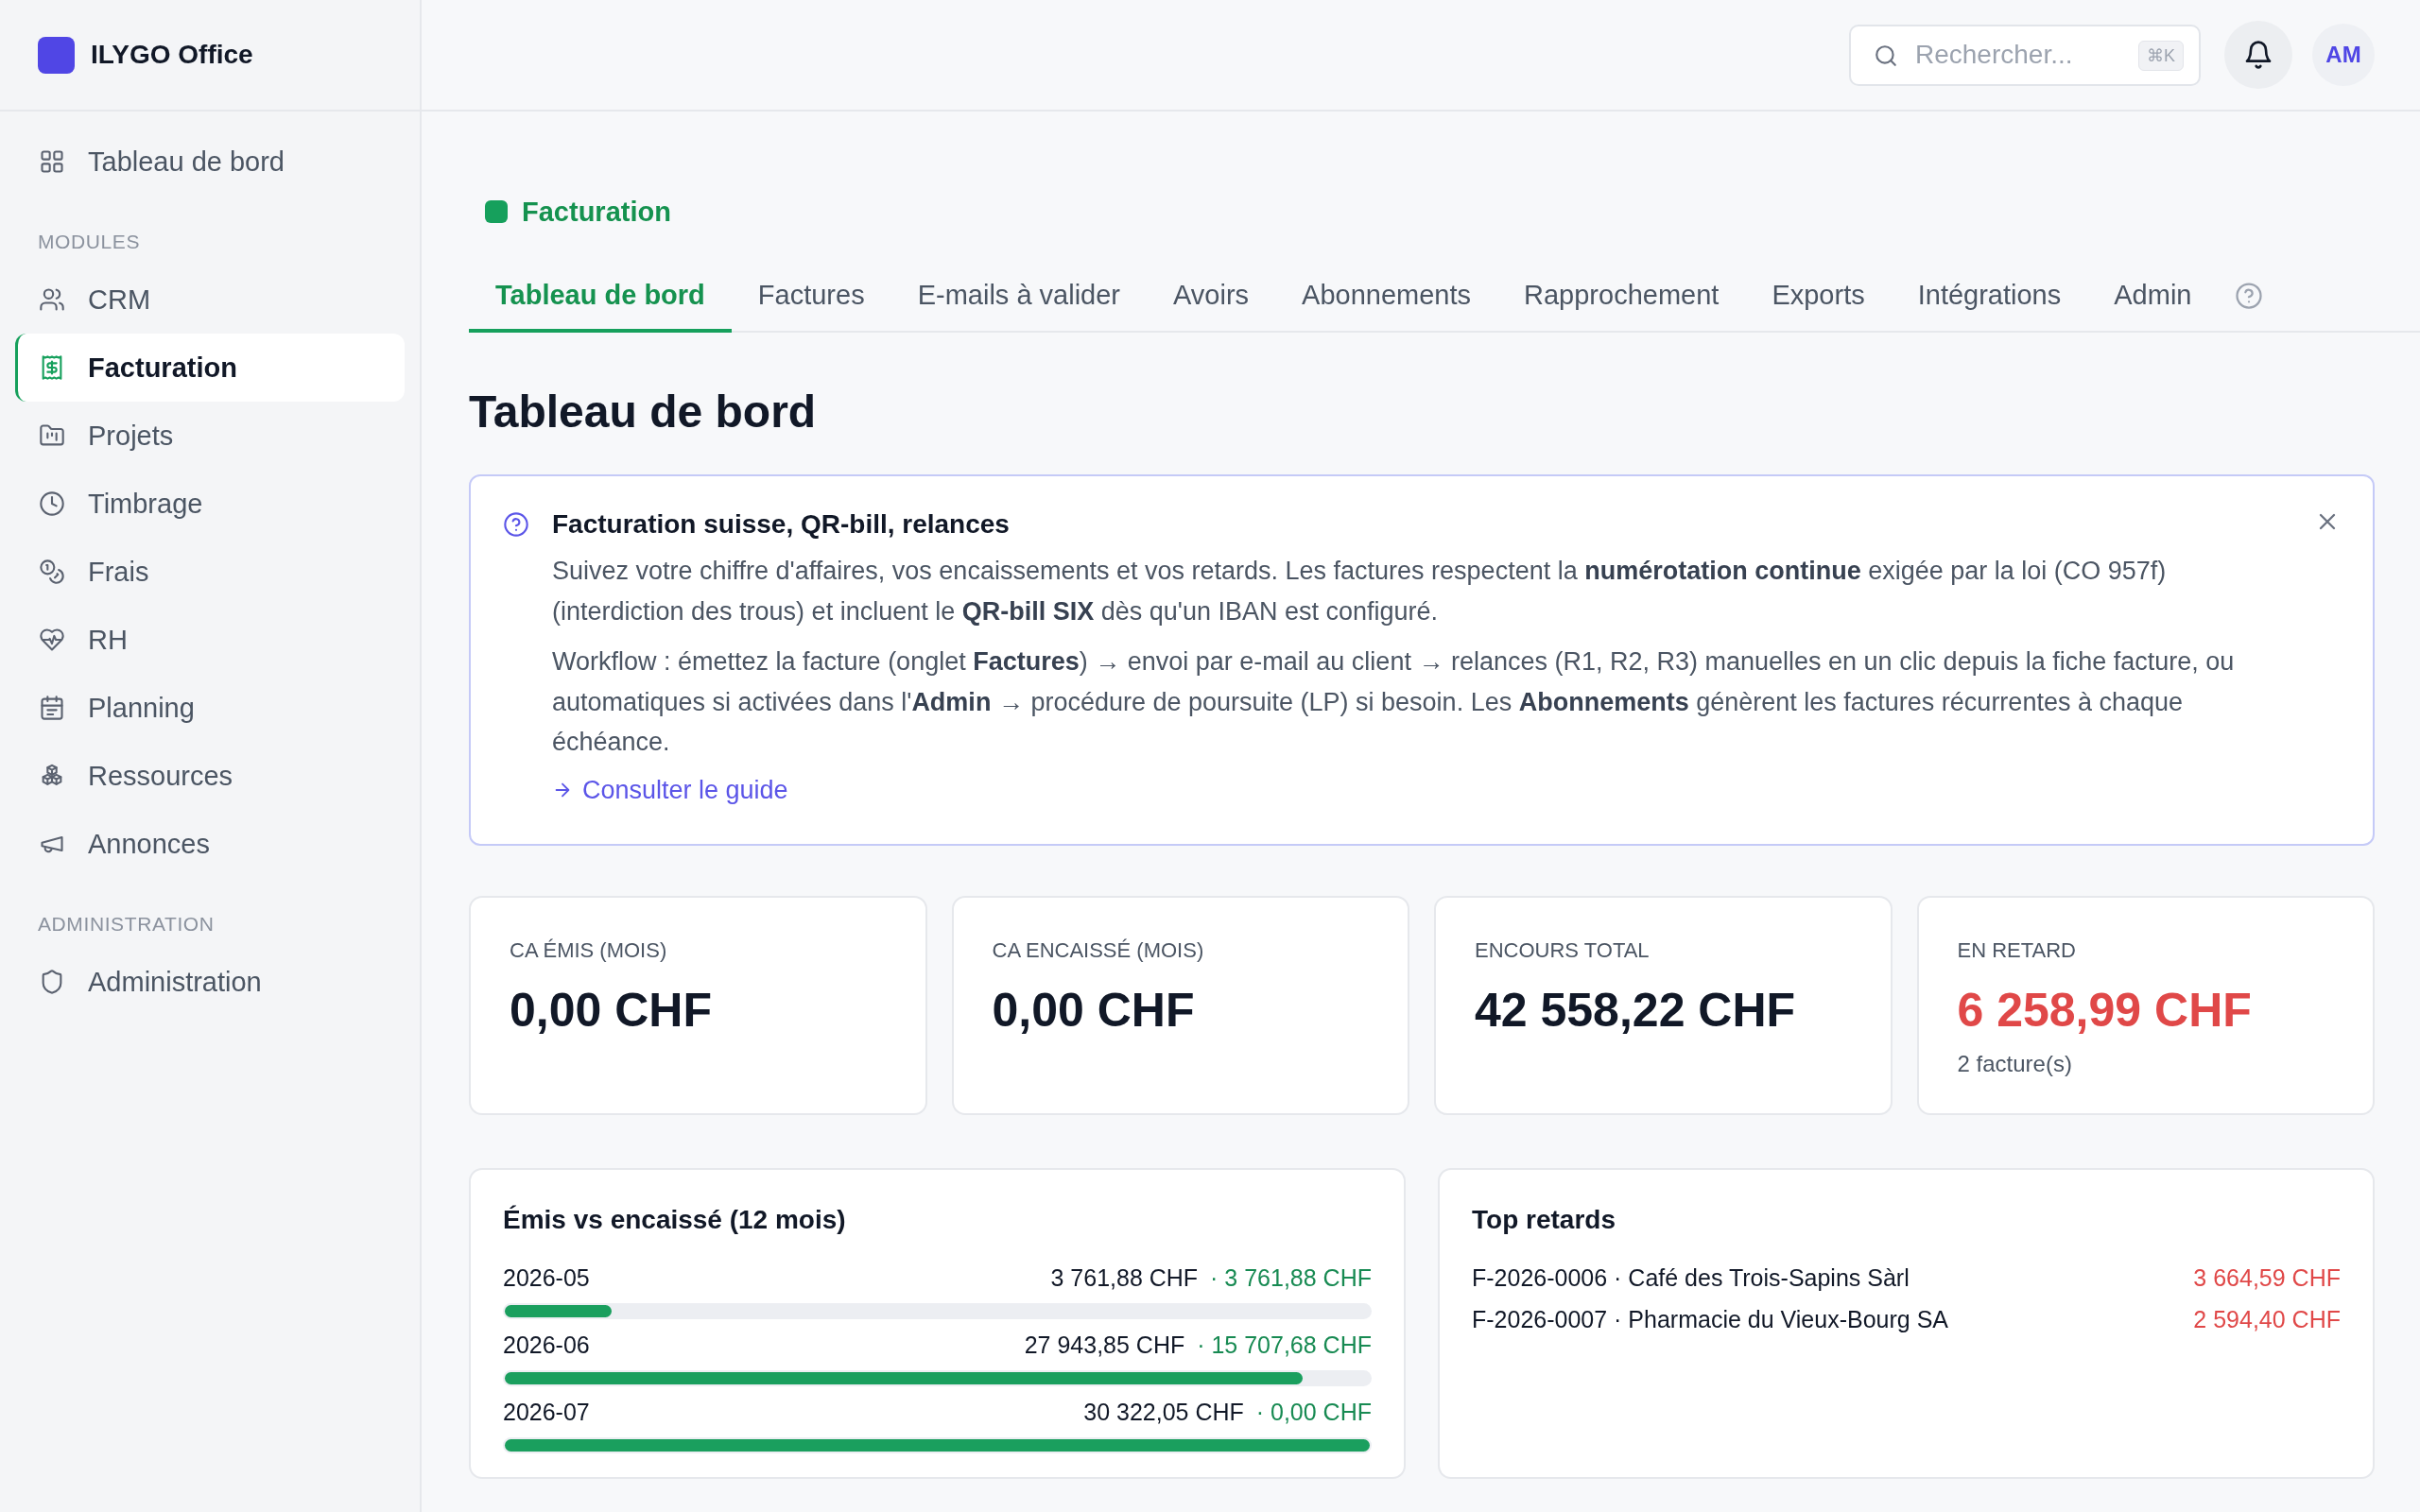  What do you see at coordinates (1818, 297) in the screenshot?
I see `tab: Exports` at bounding box center [1818, 297].